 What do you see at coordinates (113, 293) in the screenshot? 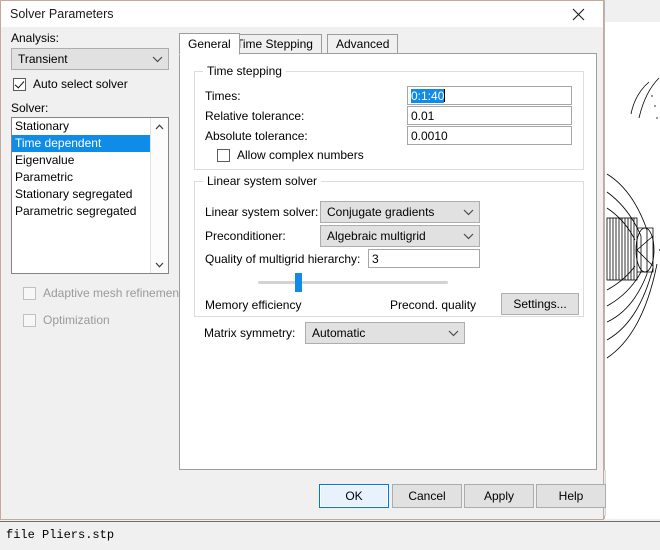
I see `adaptive-mesh-refinement-label: Adaptive mesh refinement` at bounding box center [113, 293].